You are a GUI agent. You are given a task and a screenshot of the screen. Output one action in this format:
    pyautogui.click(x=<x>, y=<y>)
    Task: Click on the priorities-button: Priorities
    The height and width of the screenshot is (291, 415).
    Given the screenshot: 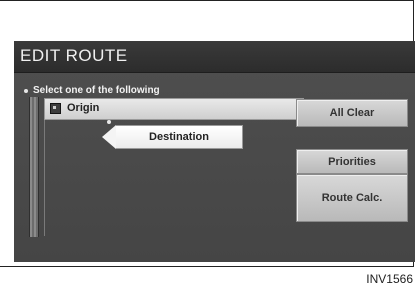 What is the action you would take?
    pyautogui.click(x=352, y=161)
    